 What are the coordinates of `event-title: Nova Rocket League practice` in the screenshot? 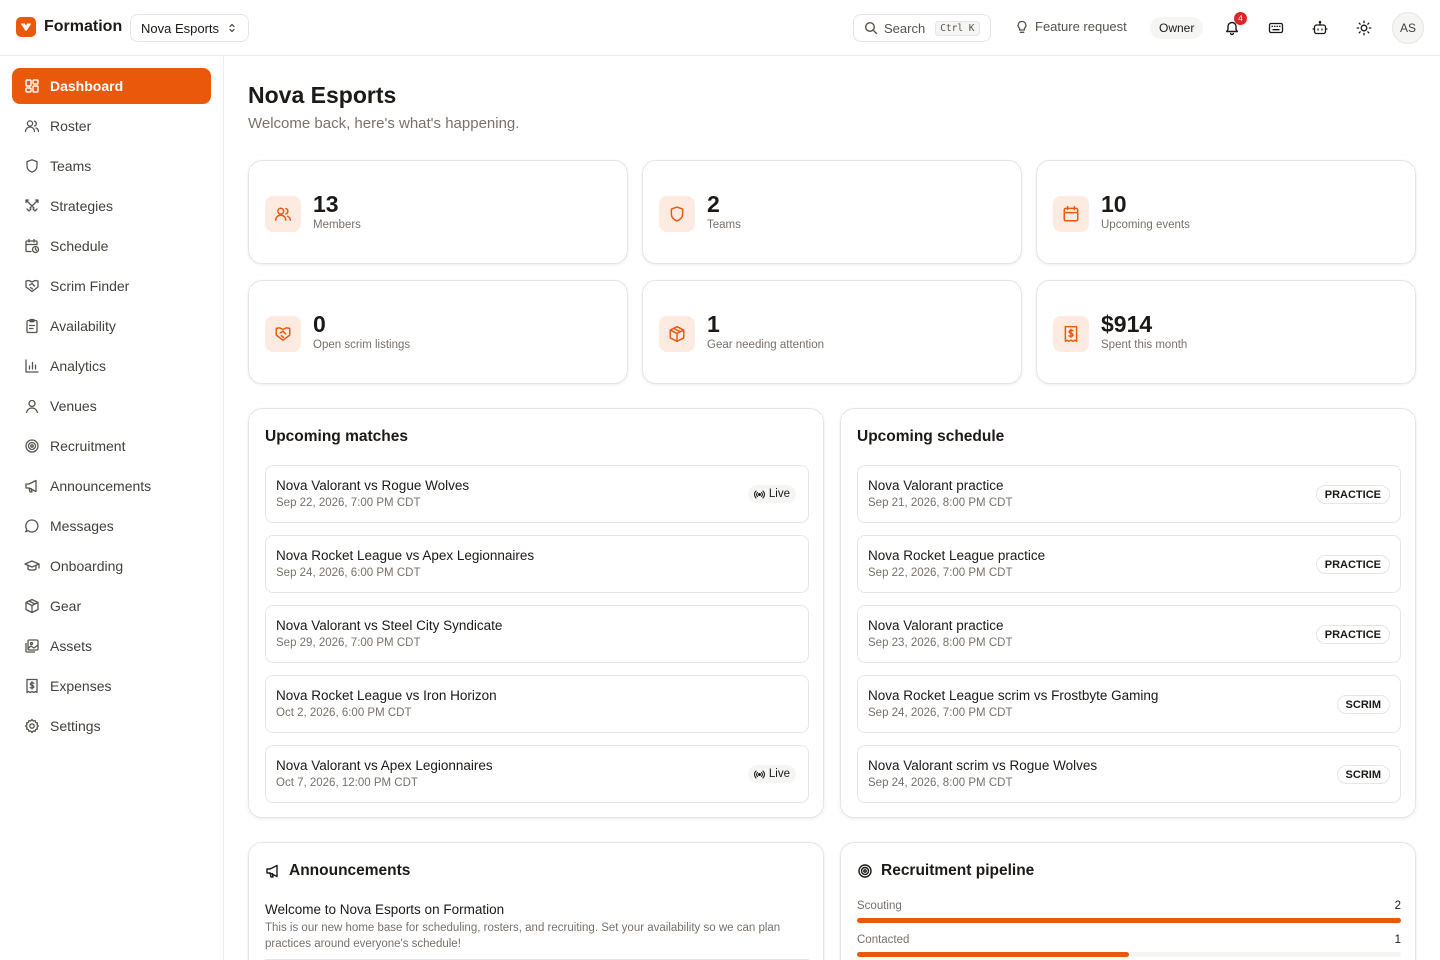 It's located at (957, 555).